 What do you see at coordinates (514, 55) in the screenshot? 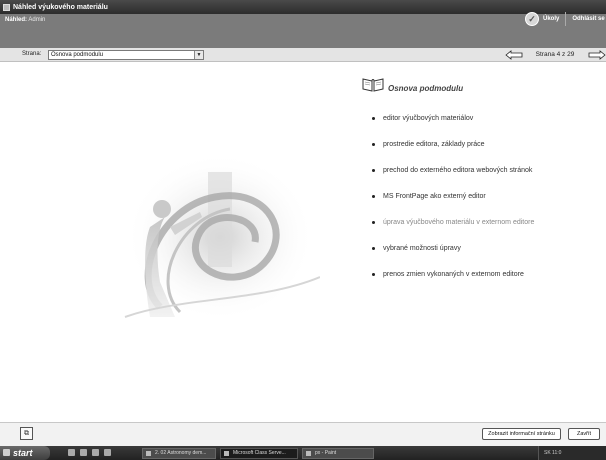
I see `previous-page-arrow-icon` at bounding box center [514, 55].